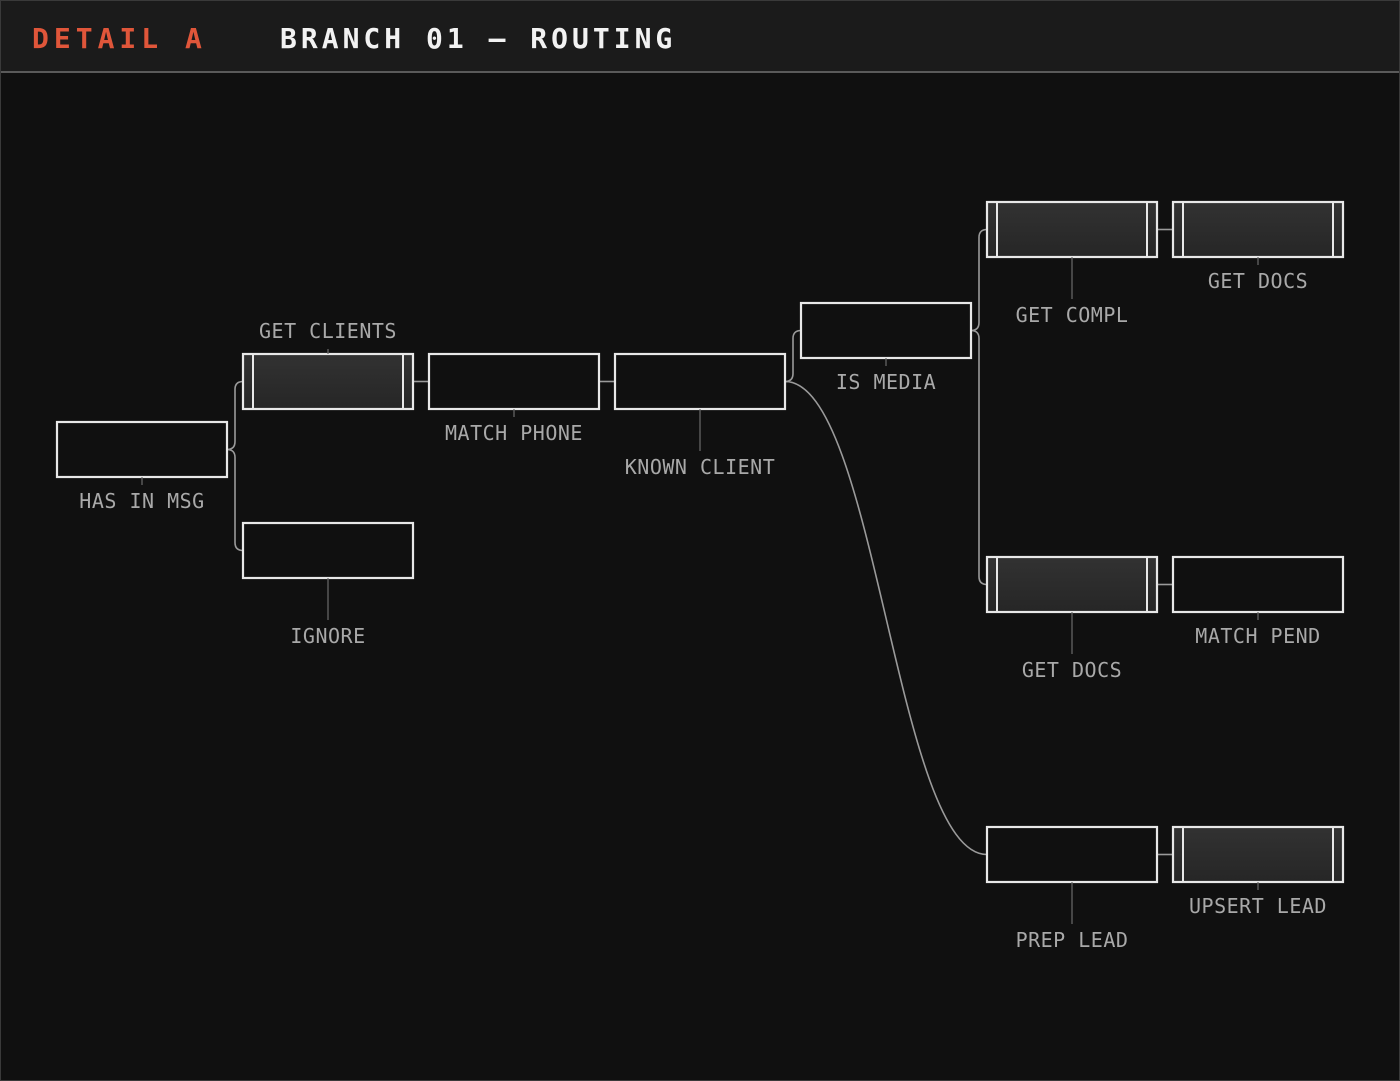 The height and width of the screenshot is (1081, 1400). I want to click on node-match-phone: MATCH PHONE, so click(514, 398).